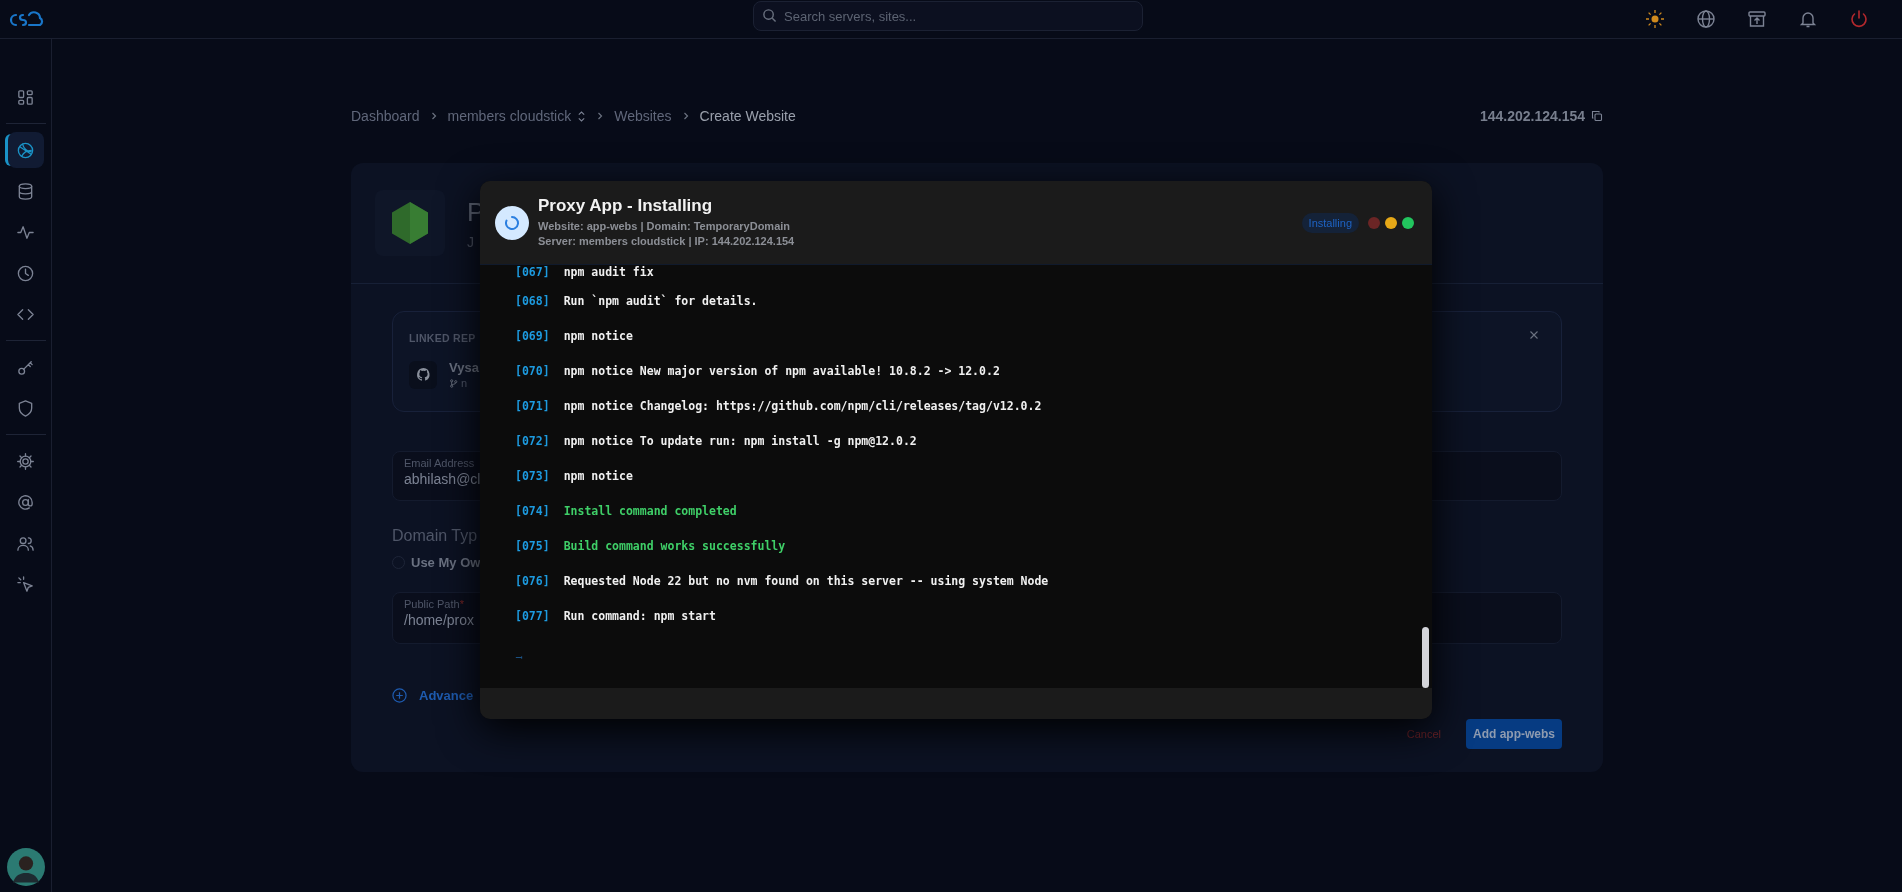  Describe the element at coordinates (643, 116) in the screenshot. I see `breadcrumb-link: Websites` at that location.